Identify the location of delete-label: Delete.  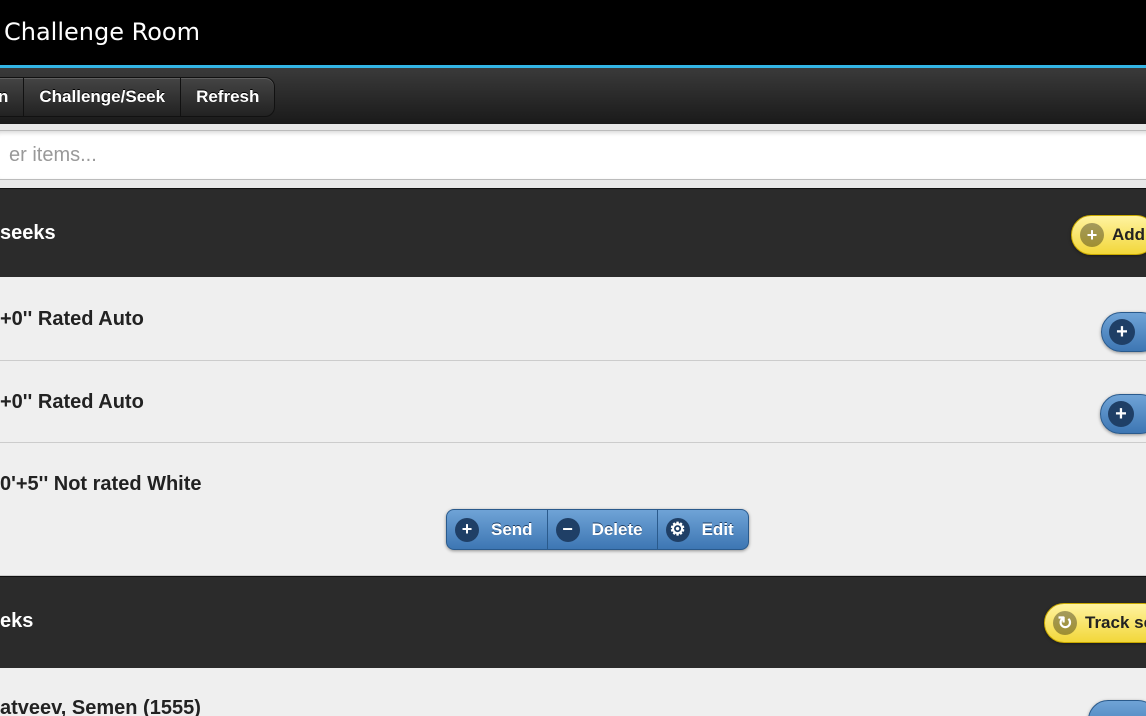
(617, 529).